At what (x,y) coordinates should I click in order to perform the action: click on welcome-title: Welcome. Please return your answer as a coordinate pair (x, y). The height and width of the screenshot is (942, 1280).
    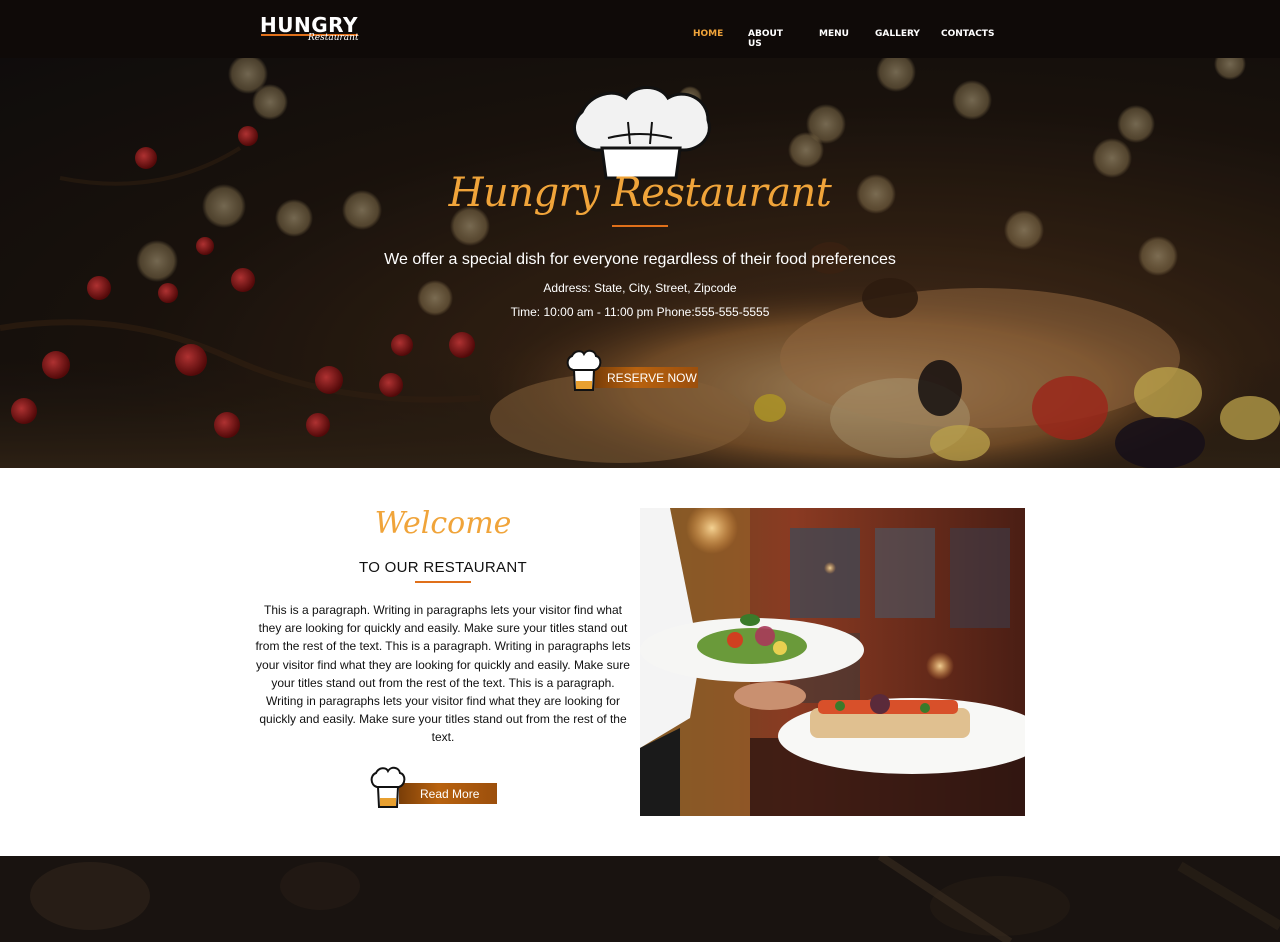
    Looking at the image, I should click on (443, 523).